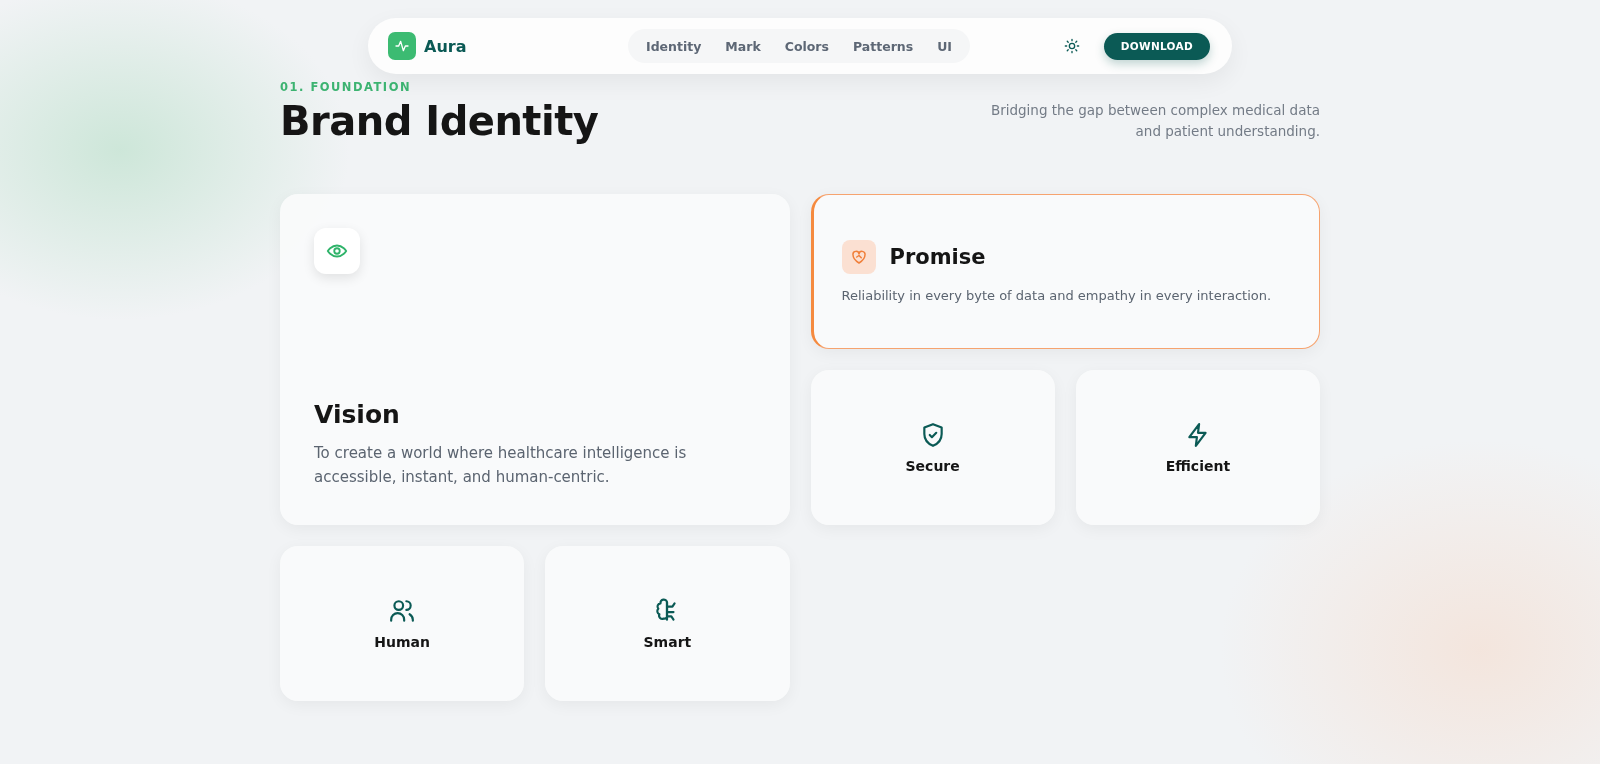  Describe the element at coordinates (1155, 121) in the screenshot. I see `page-subtitle: Bridging the gap between complex medical data and patient understanding.` at that location.